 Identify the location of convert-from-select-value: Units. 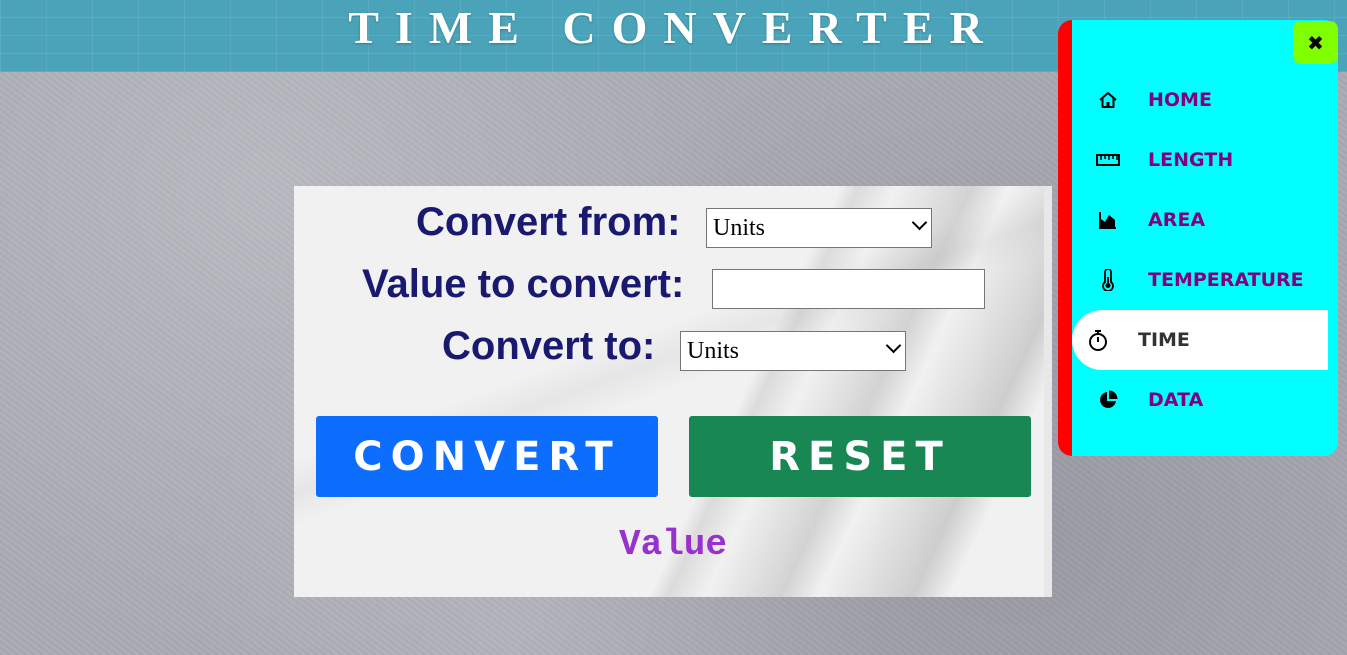
(739, 228).